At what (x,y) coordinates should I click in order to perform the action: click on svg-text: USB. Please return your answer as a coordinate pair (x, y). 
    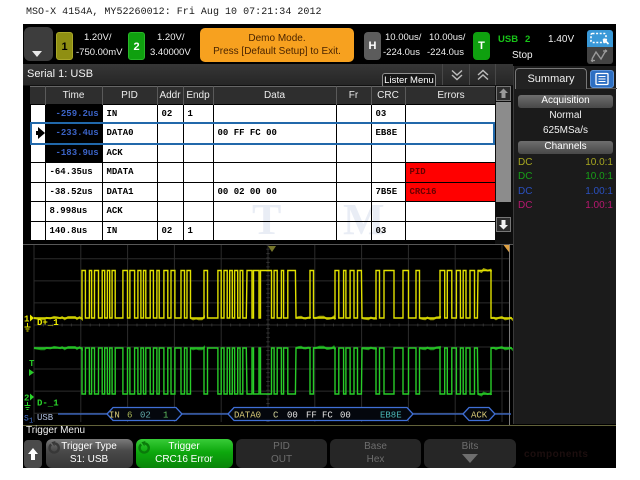
    Looking at the image, I should click on (45, 418).